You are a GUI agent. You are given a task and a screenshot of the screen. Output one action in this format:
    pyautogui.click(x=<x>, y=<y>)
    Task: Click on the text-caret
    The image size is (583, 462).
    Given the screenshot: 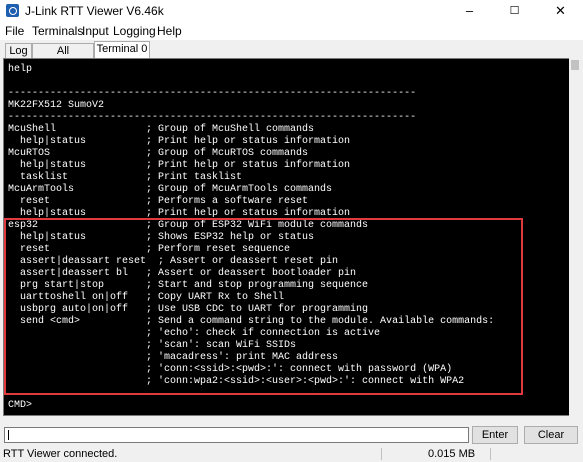 What is the action you would take?
    pyautogui.click(x=8, y=435)
    